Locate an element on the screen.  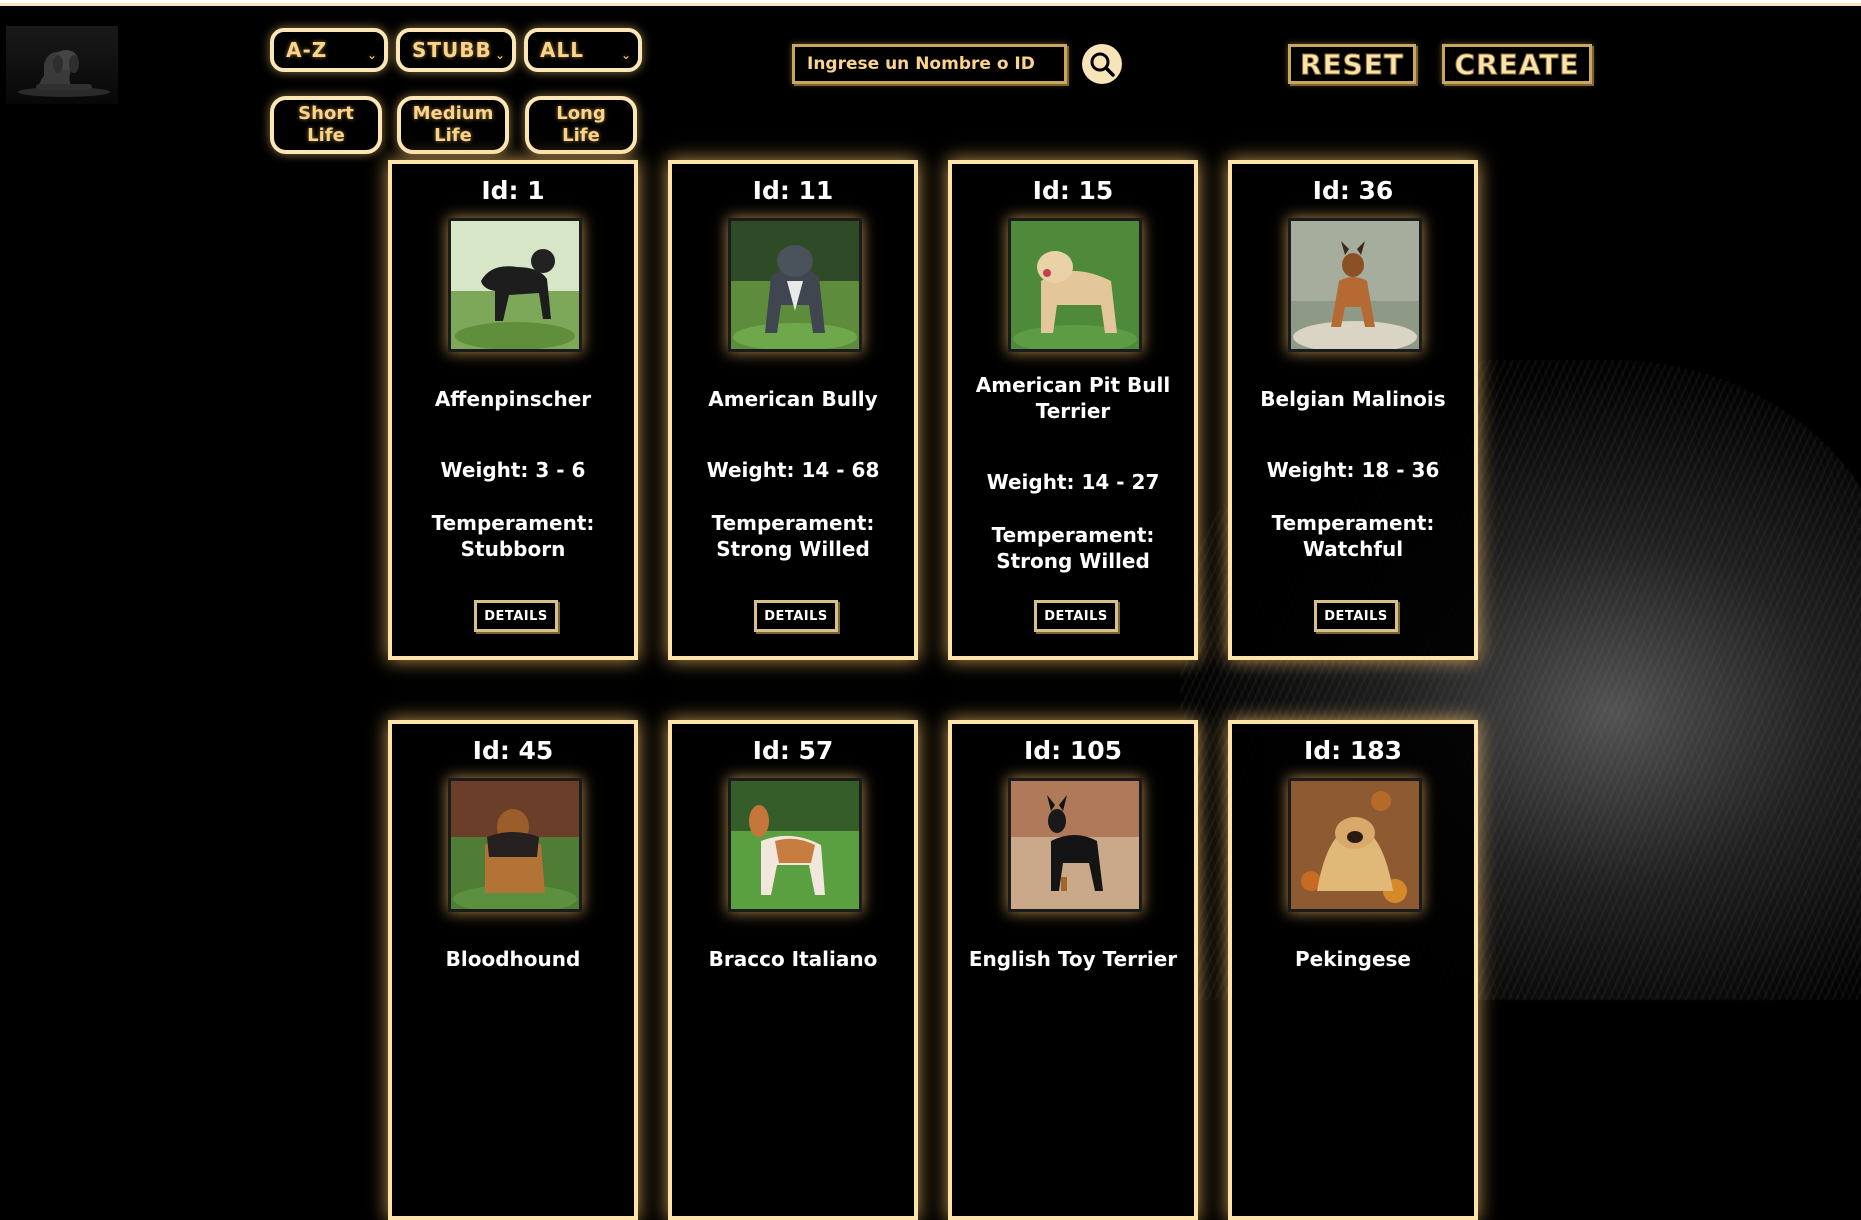
card-name: Pekingese is located at coordinates (1353, 959).